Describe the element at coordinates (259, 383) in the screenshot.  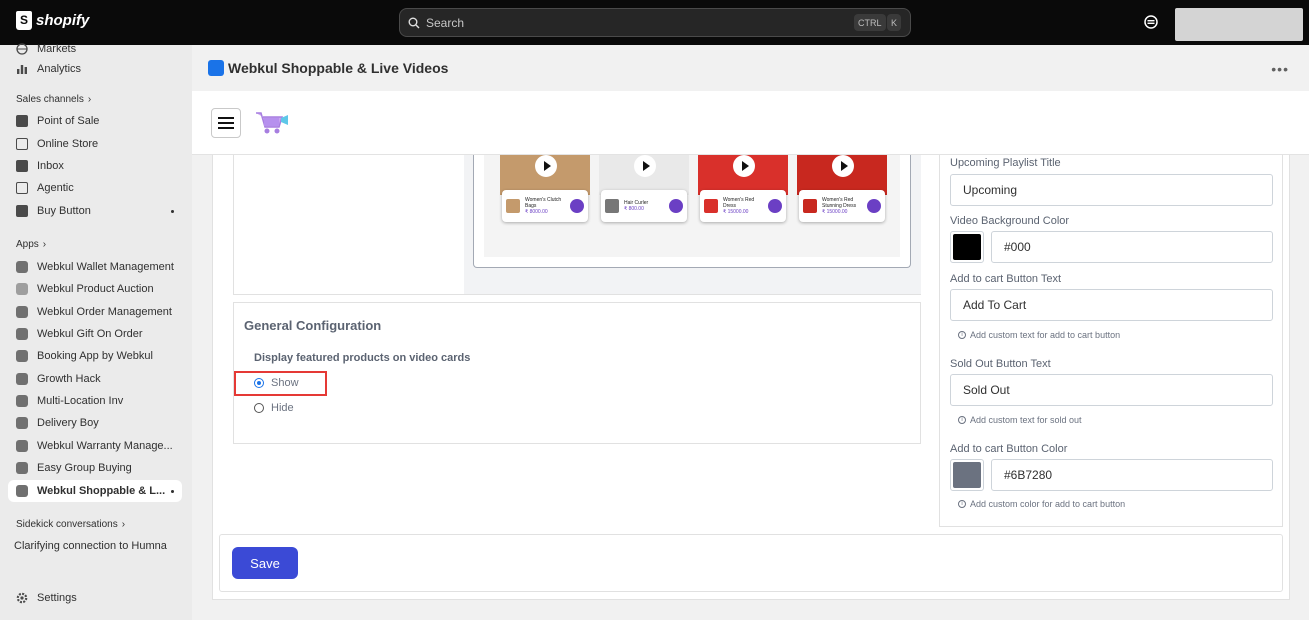
I see `radio-button-selected` at that location.